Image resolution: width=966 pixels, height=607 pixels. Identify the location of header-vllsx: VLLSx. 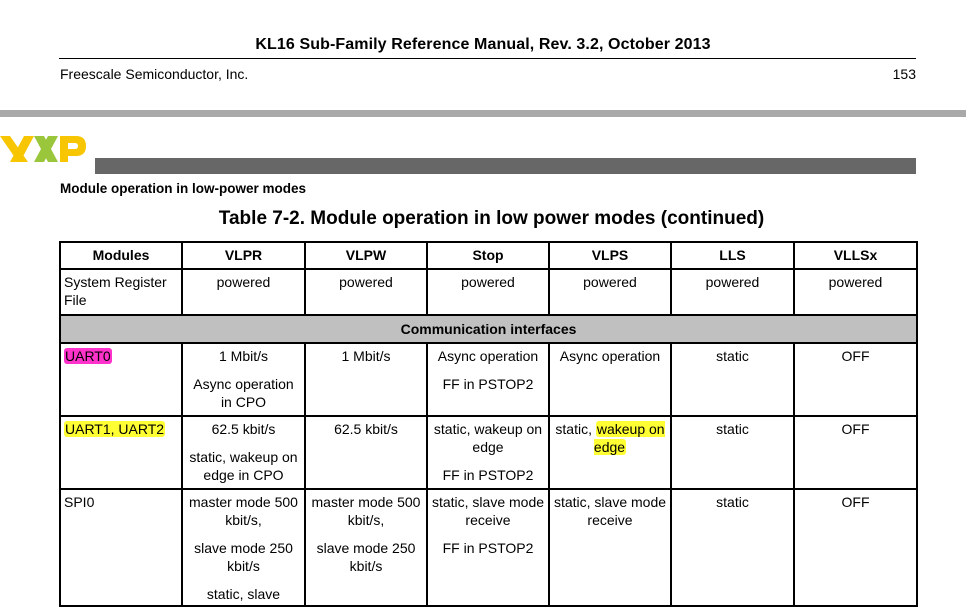
(855, 255).